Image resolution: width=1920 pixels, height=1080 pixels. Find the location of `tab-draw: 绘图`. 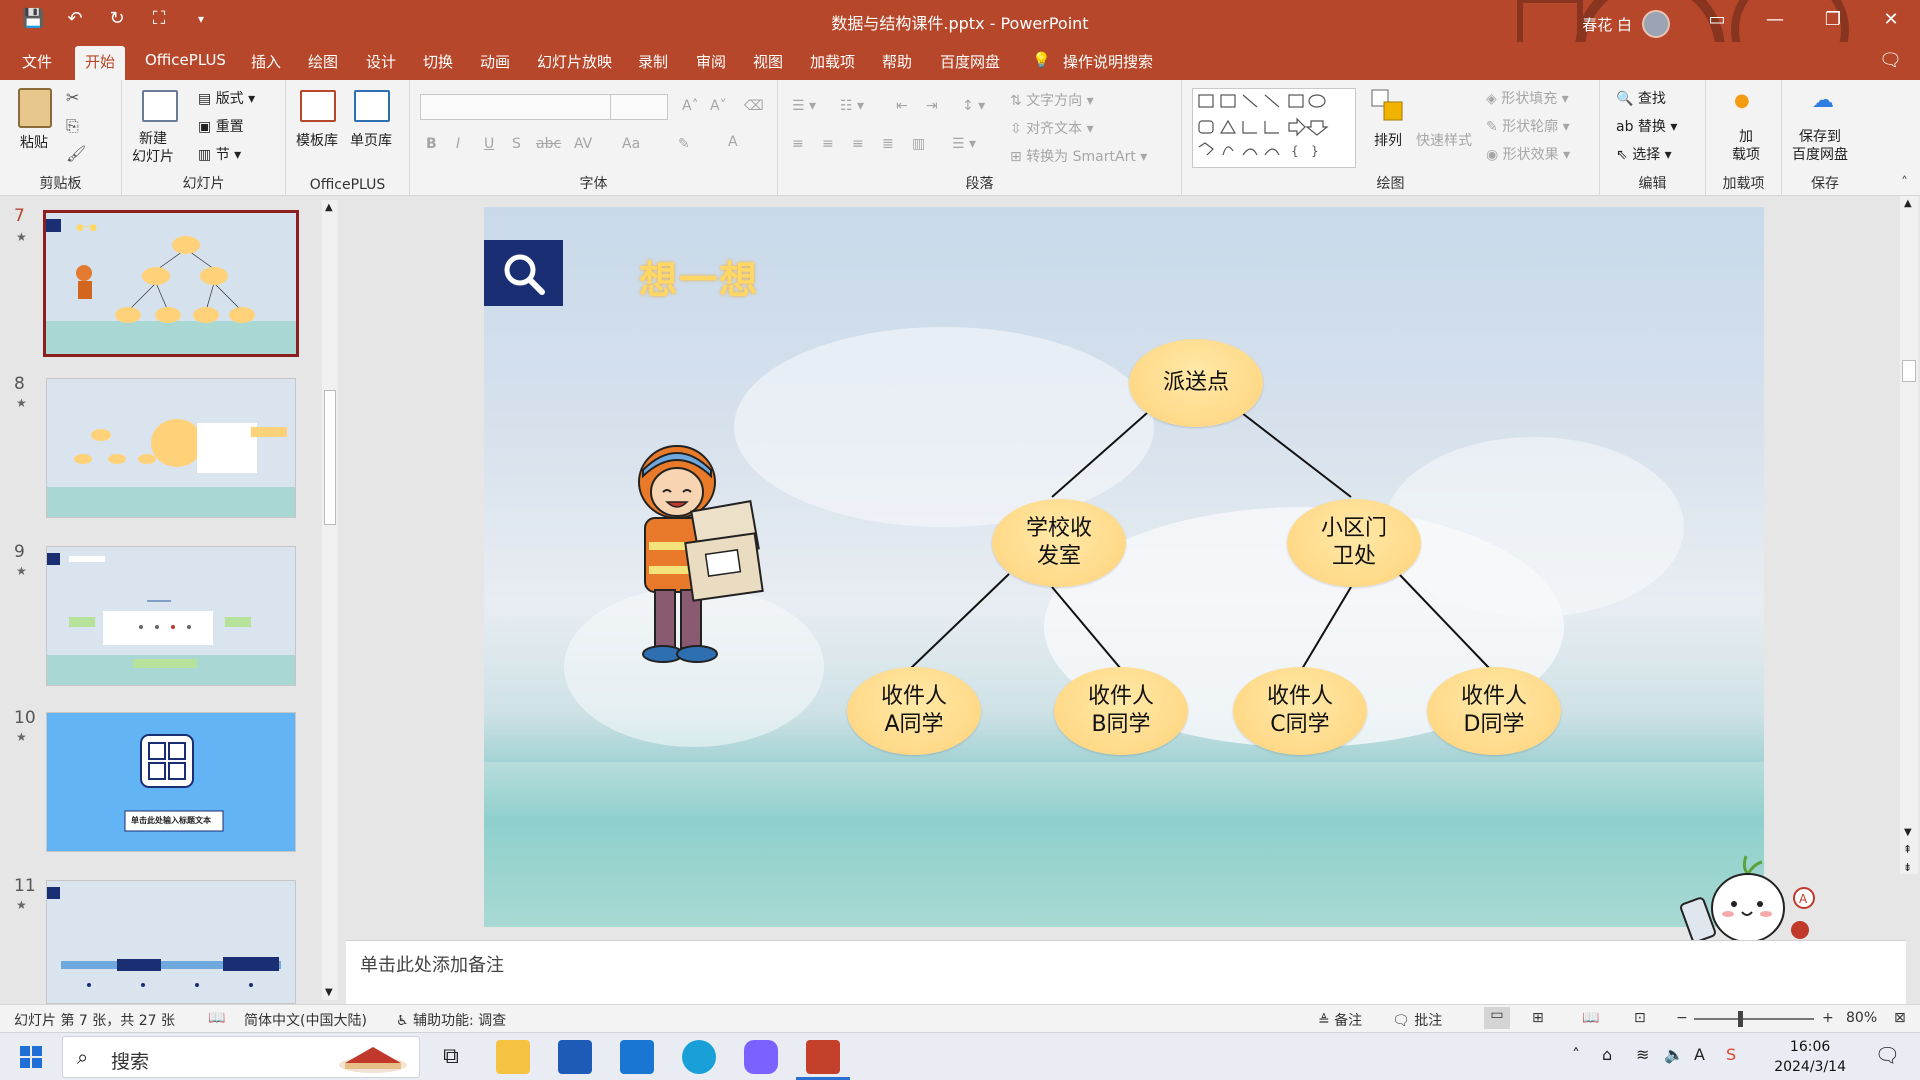

tab-draw: 绘图 is located at coordinates (323, 61).